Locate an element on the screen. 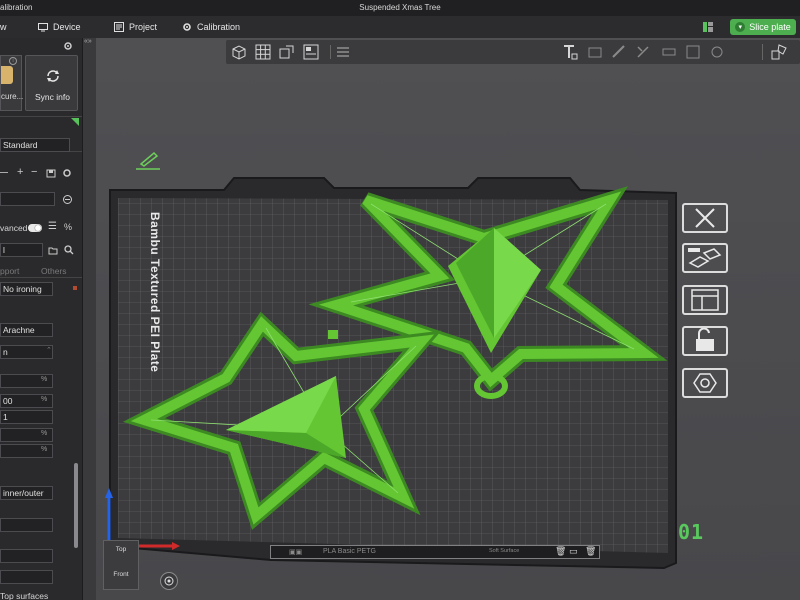 This screenshot has width=800, height=600. plate-visibility-button is located at coordinates (705, 383).